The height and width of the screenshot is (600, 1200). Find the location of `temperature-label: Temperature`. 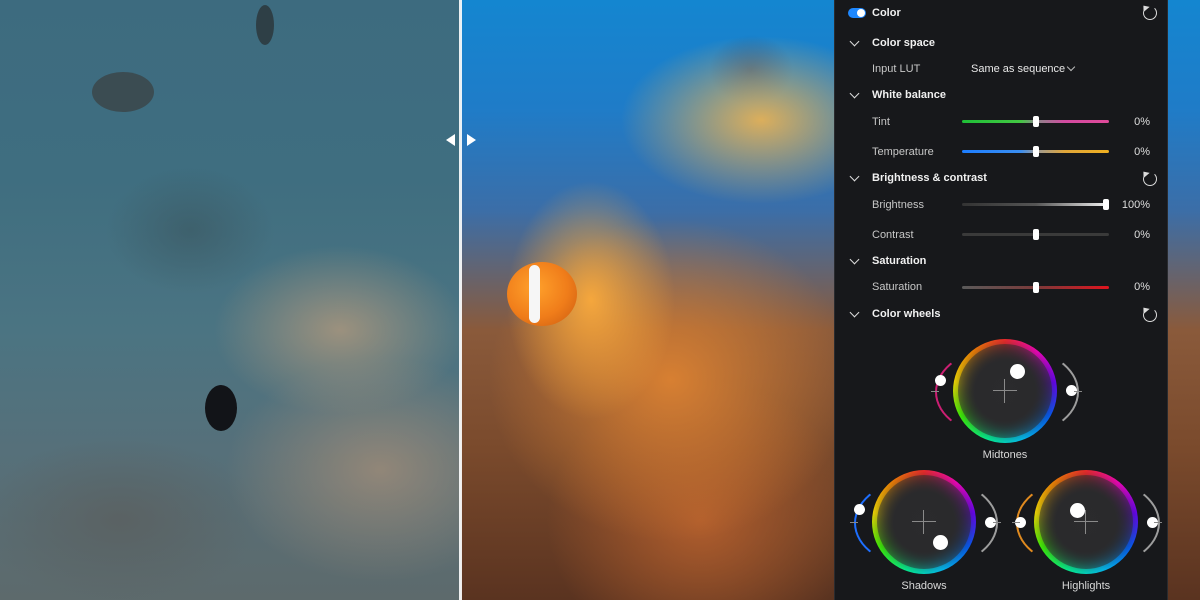

temperature-label: Temperature is located at coordinates (903, 152).